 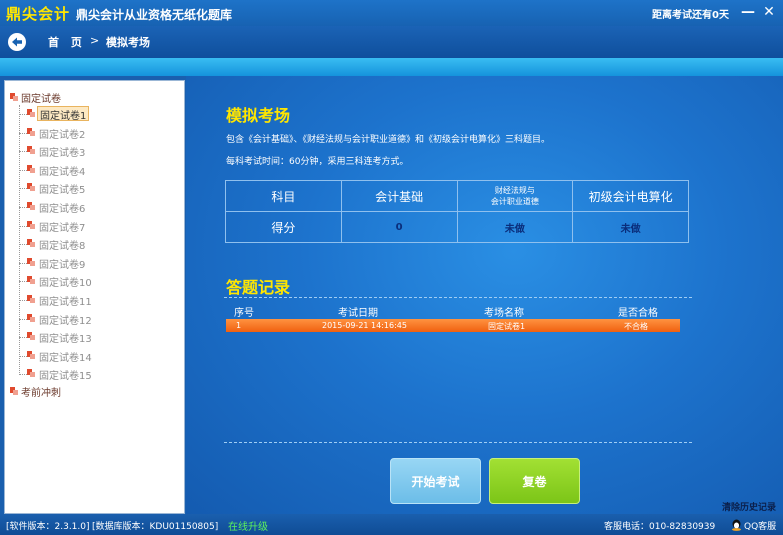 I want to click on sidebar-item-label: 固定试卷4, so click(x=62, y=172).